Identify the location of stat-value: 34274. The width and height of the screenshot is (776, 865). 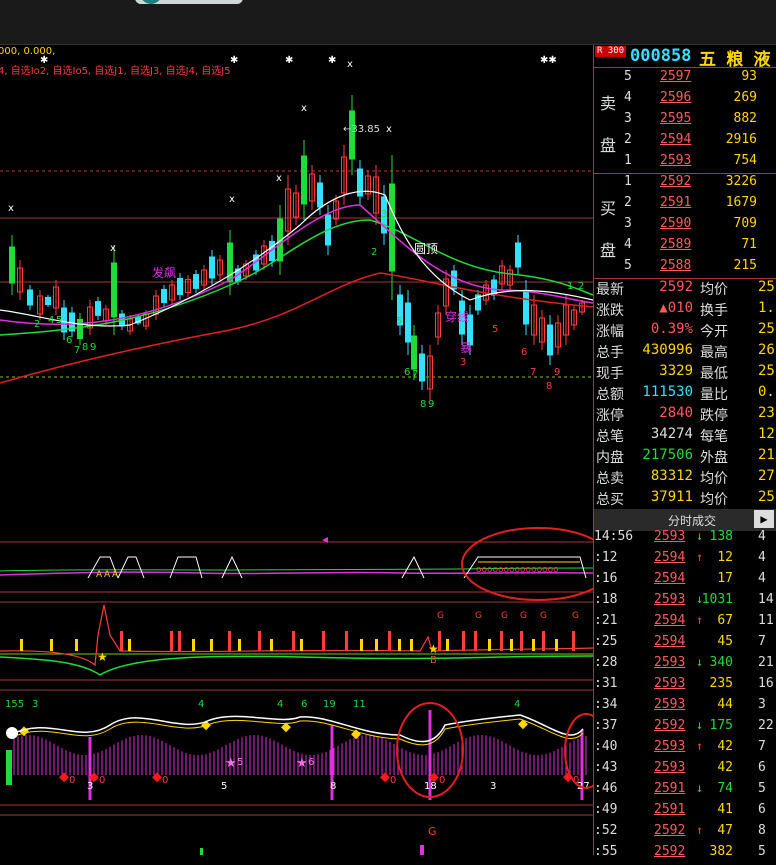
(671, 434).